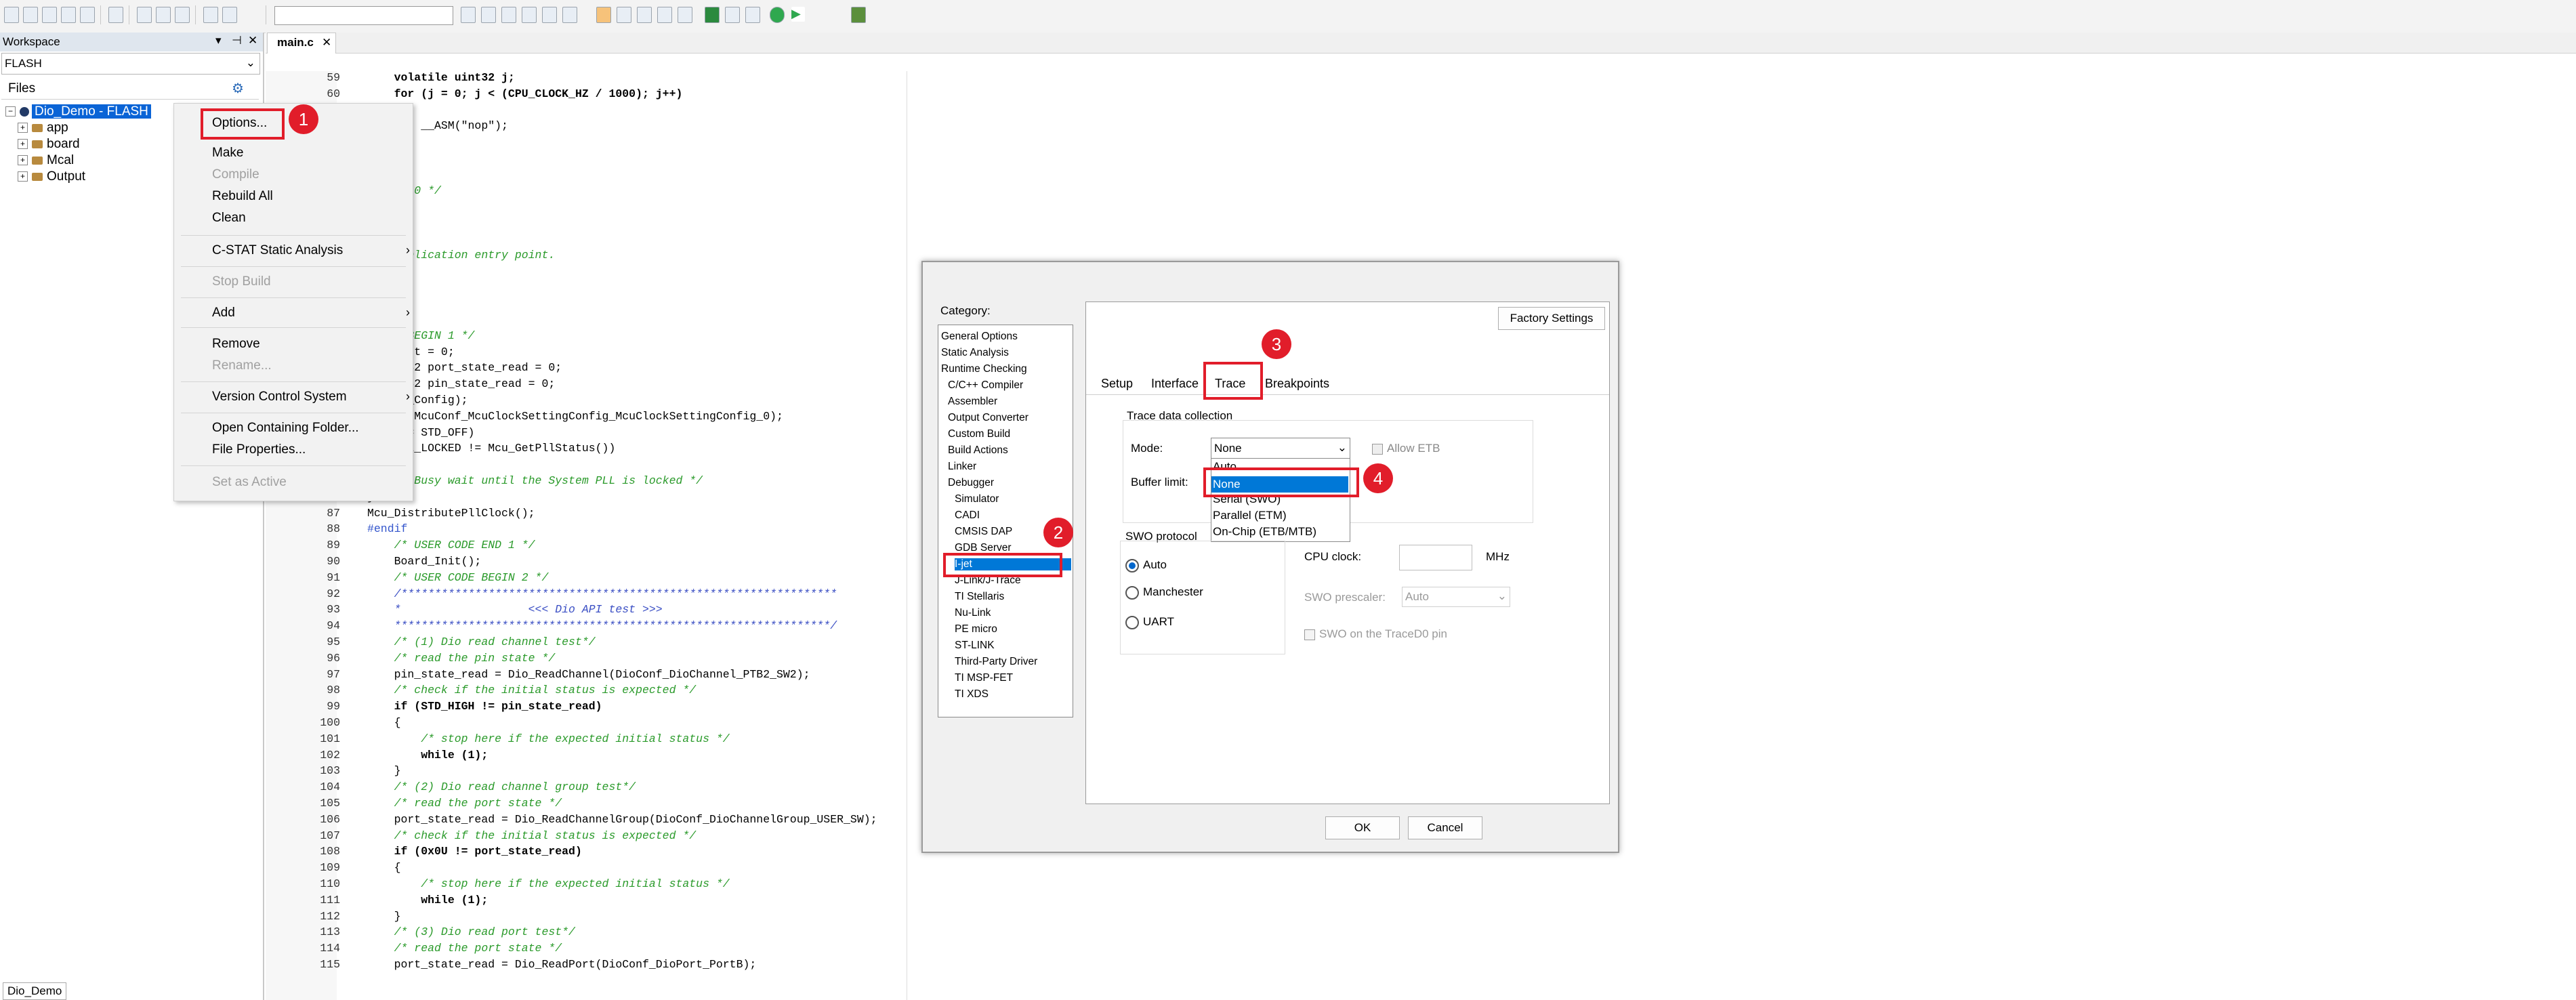 Image resolution: width=2576 pixels, height=1000 pixels. I want to click on bookmark-icon, so click(603, 15).